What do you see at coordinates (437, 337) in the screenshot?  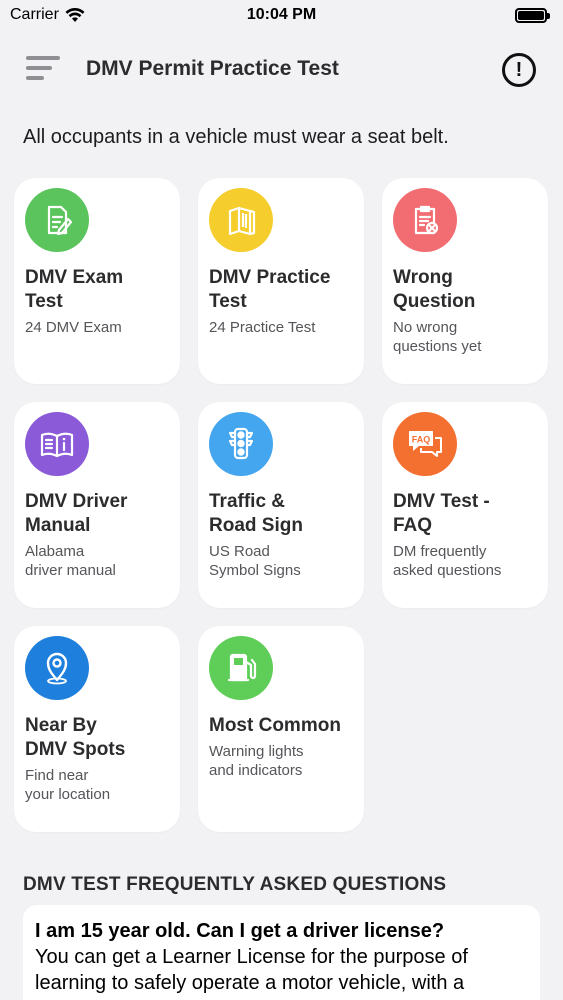 I see `card-subtitle: No wrong questions yet` at bounding box center [437, 337].